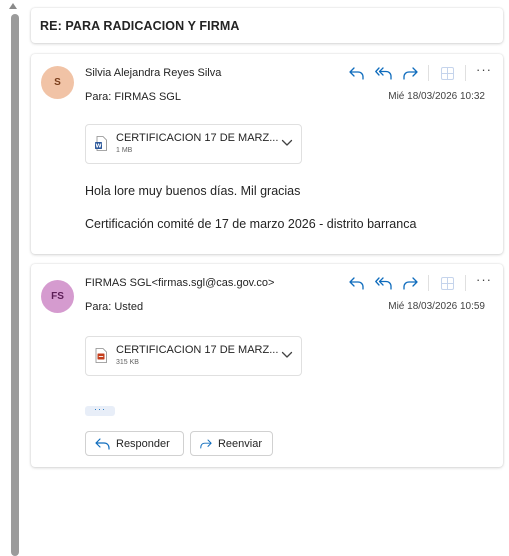  I want to click on message-date: Mié 18/03/2026 10:32, so click(436, 96).